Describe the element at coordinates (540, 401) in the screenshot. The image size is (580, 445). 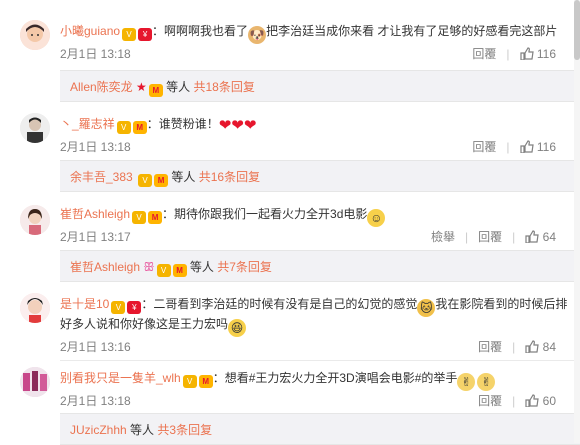
I see `like-button: 60` at that location.